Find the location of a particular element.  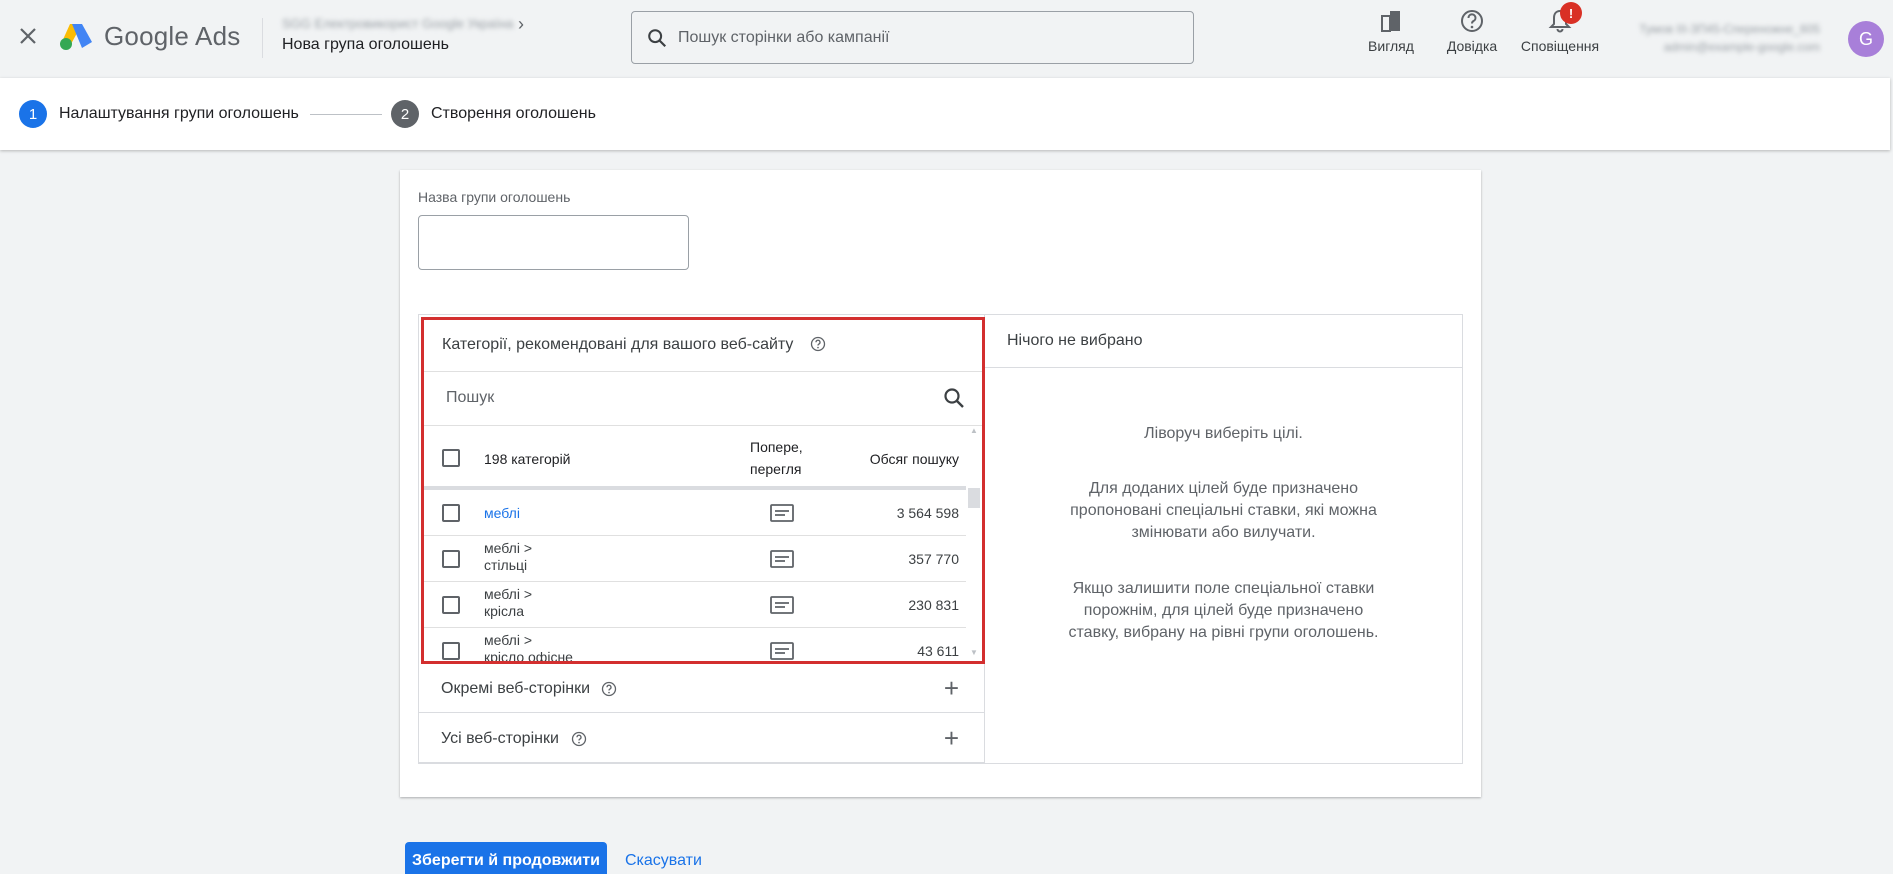

chevron-right-icon: › is located at coordinates (521, 24).